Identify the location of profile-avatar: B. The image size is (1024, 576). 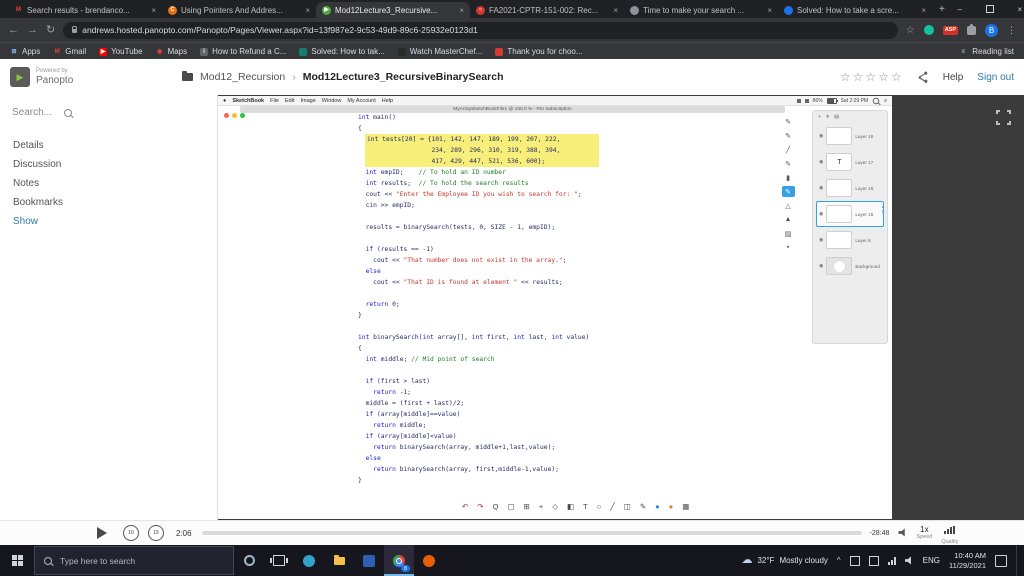
(991, 30).